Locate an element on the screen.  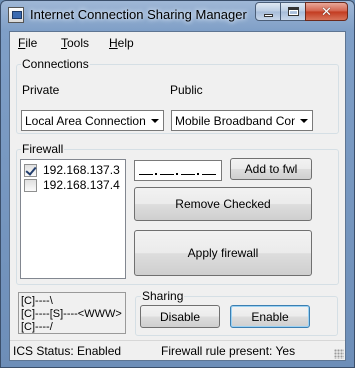
public-combo: Mobile Broadband Conne is located at coordinates (242, 120).